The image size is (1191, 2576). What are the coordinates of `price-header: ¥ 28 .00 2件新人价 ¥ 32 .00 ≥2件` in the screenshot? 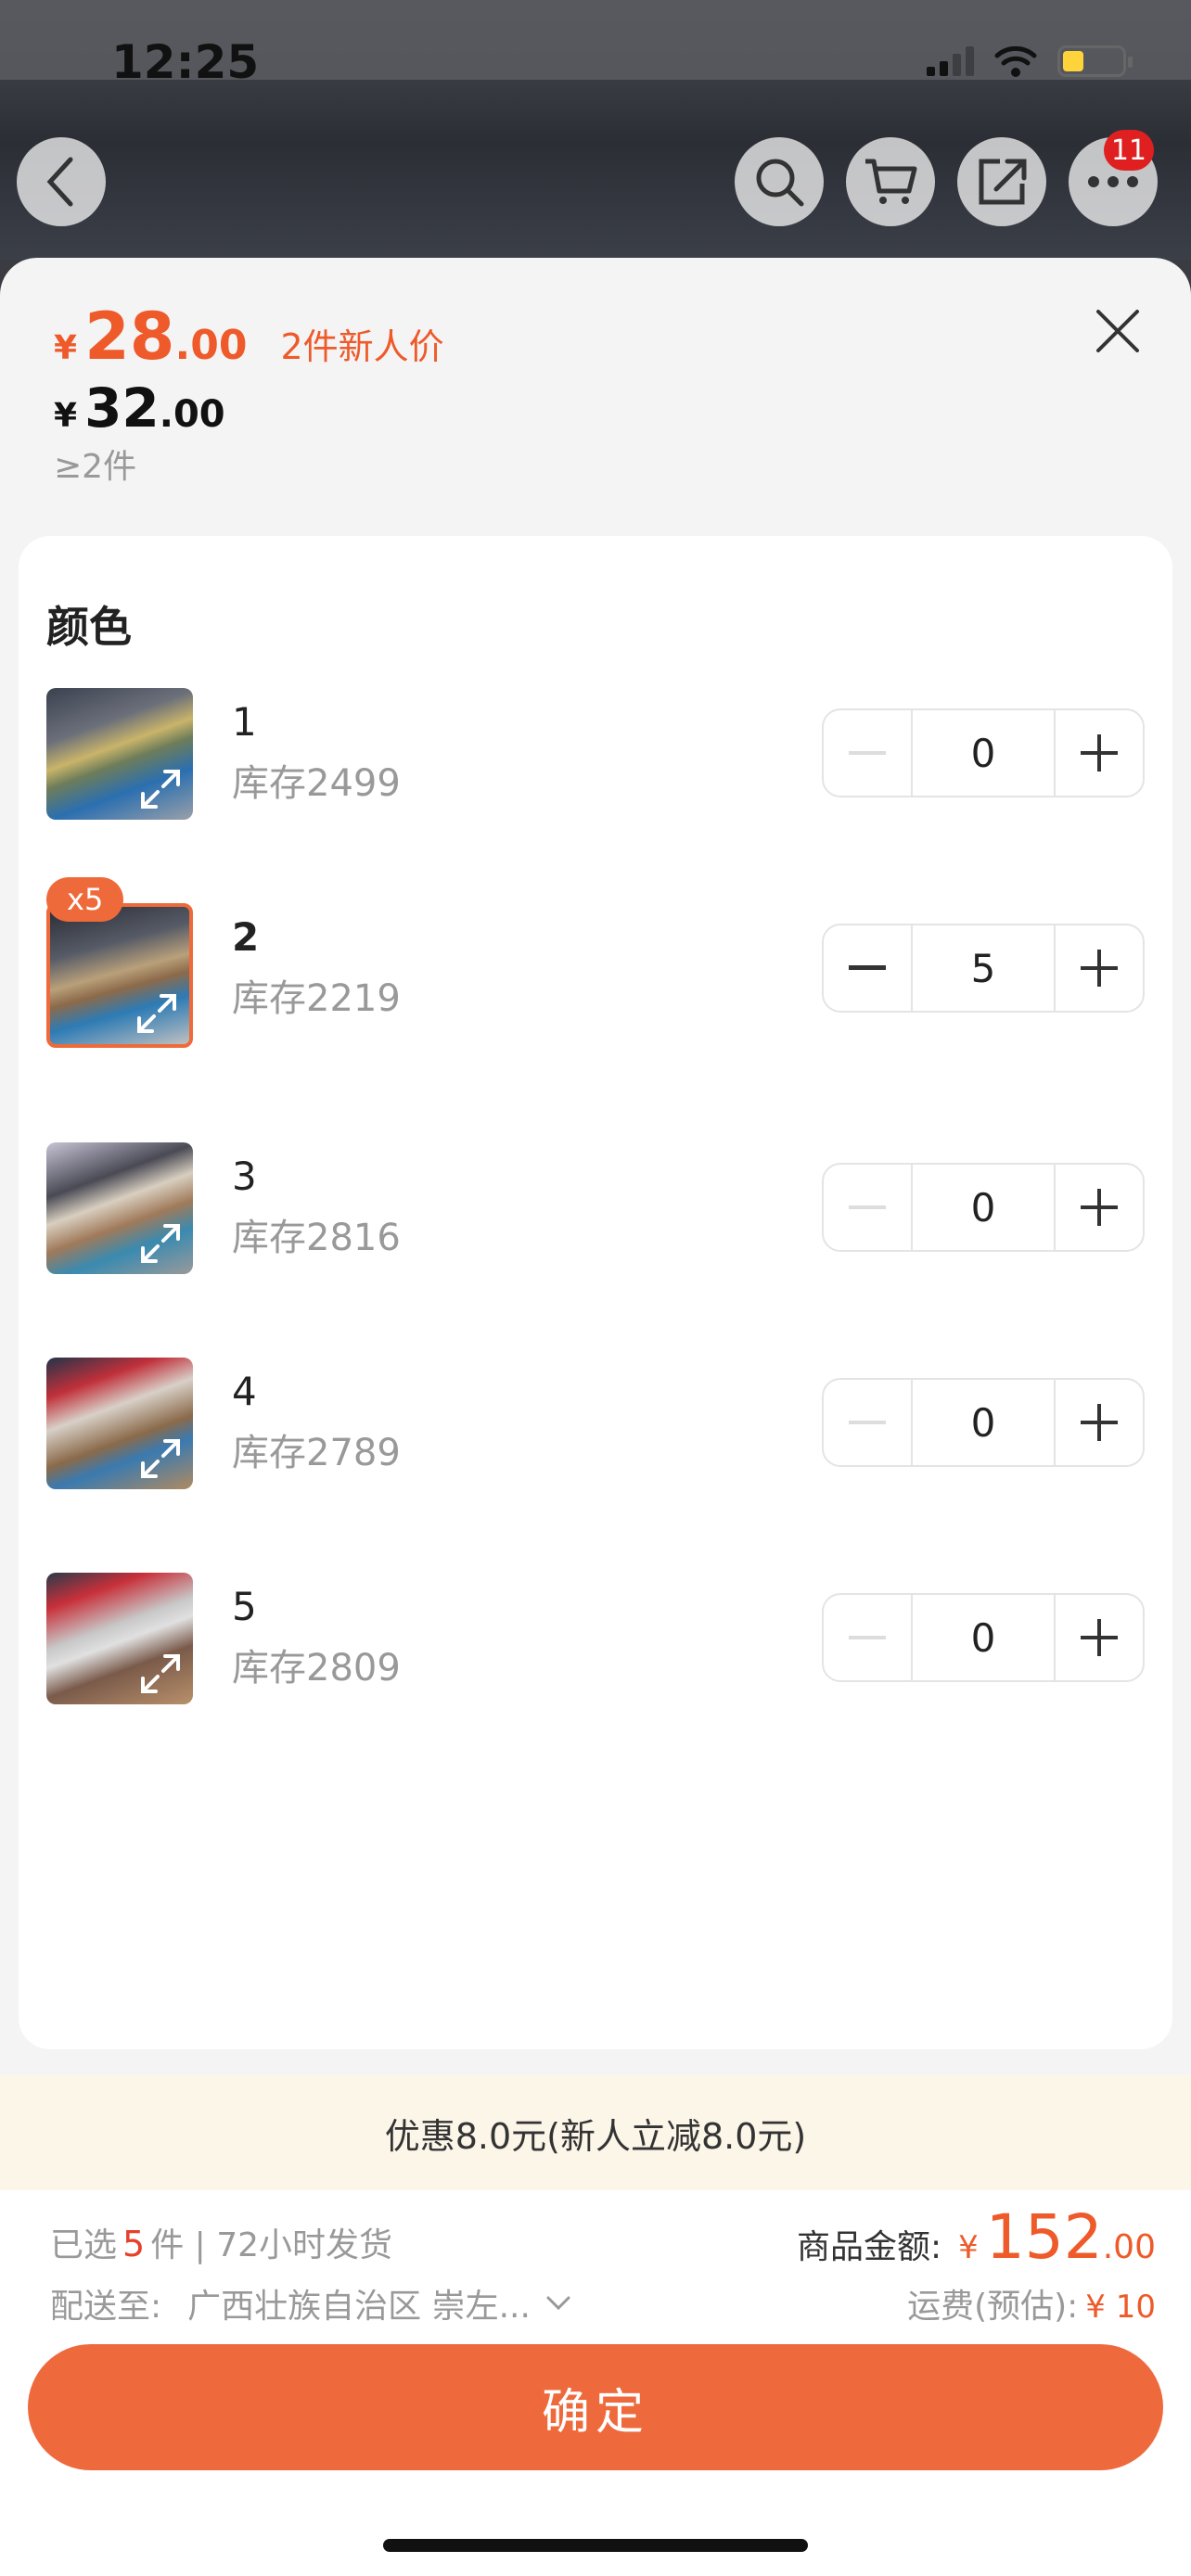 It's located at (249, 393).